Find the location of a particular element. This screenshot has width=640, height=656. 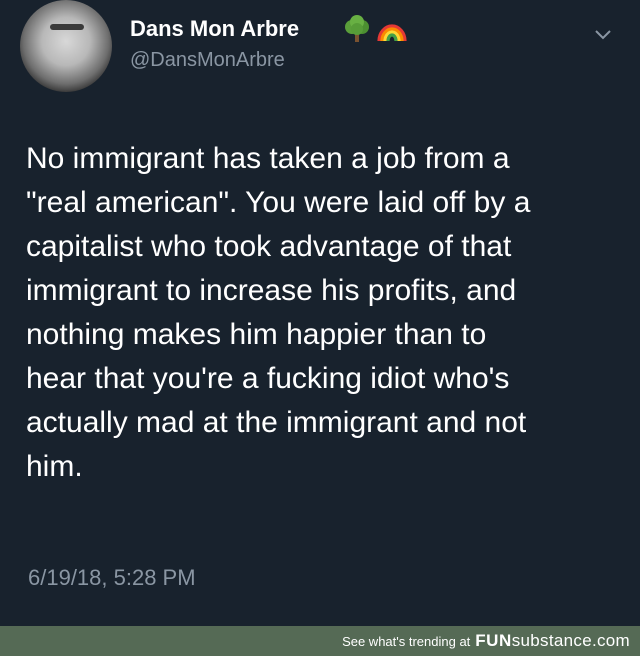

tweet-text-line: actually mad at the immigrant and not is located at coordinates (276, 422).